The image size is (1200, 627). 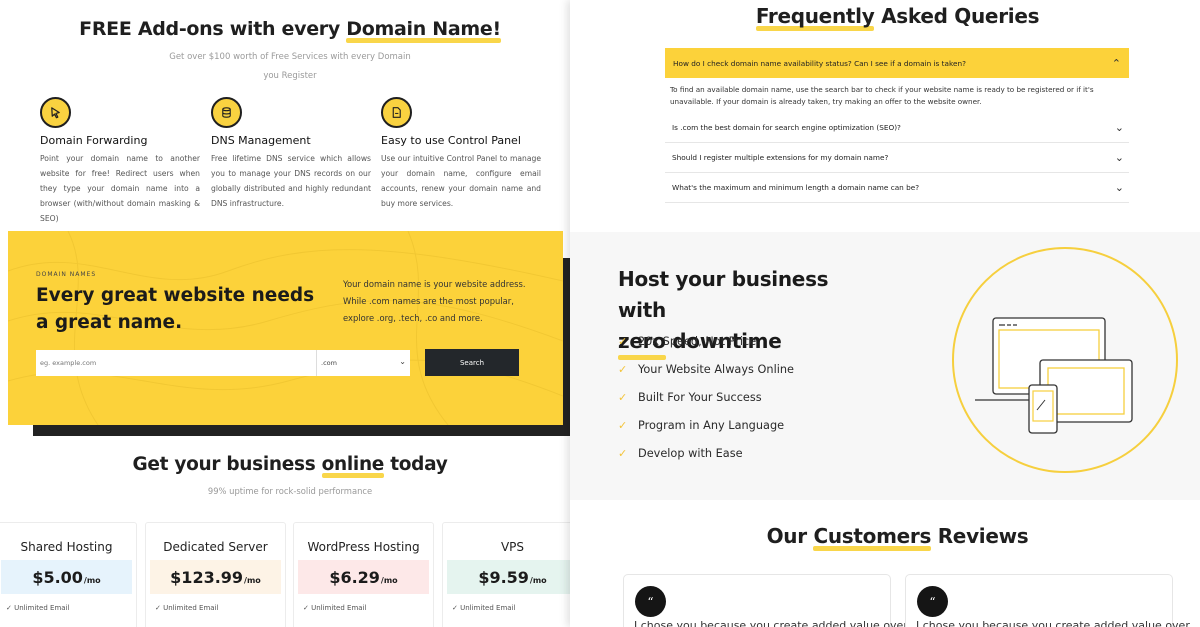 What do you see at coordinates (897, 17) in the screenshot?
I see `faq-title: Frequently Asked Queries` at bounding box center [897, 17].